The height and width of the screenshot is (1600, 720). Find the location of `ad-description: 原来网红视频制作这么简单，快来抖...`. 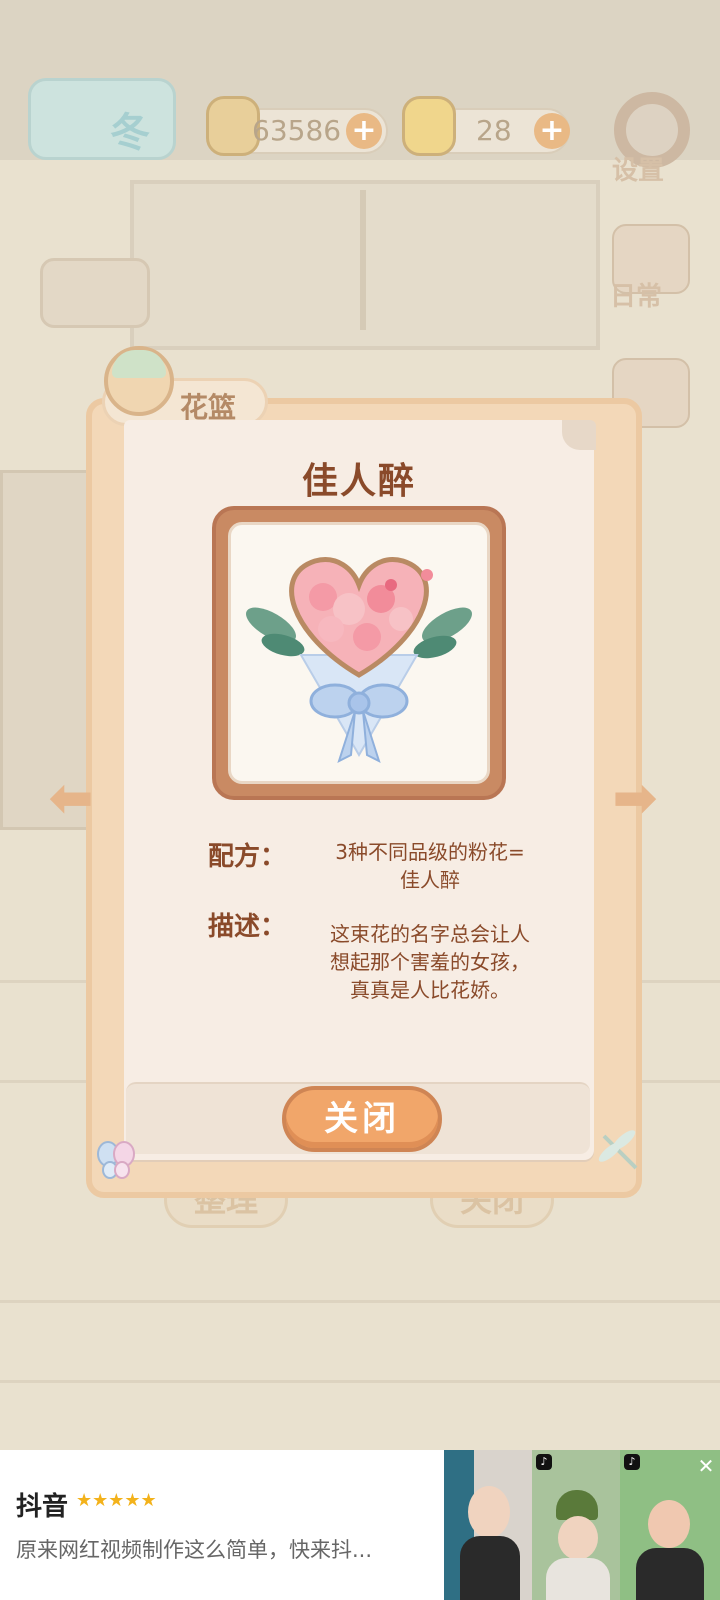

ad-description: 原来网红视频制作这么简单，快来抖... is located at coordinates (194, 1550).